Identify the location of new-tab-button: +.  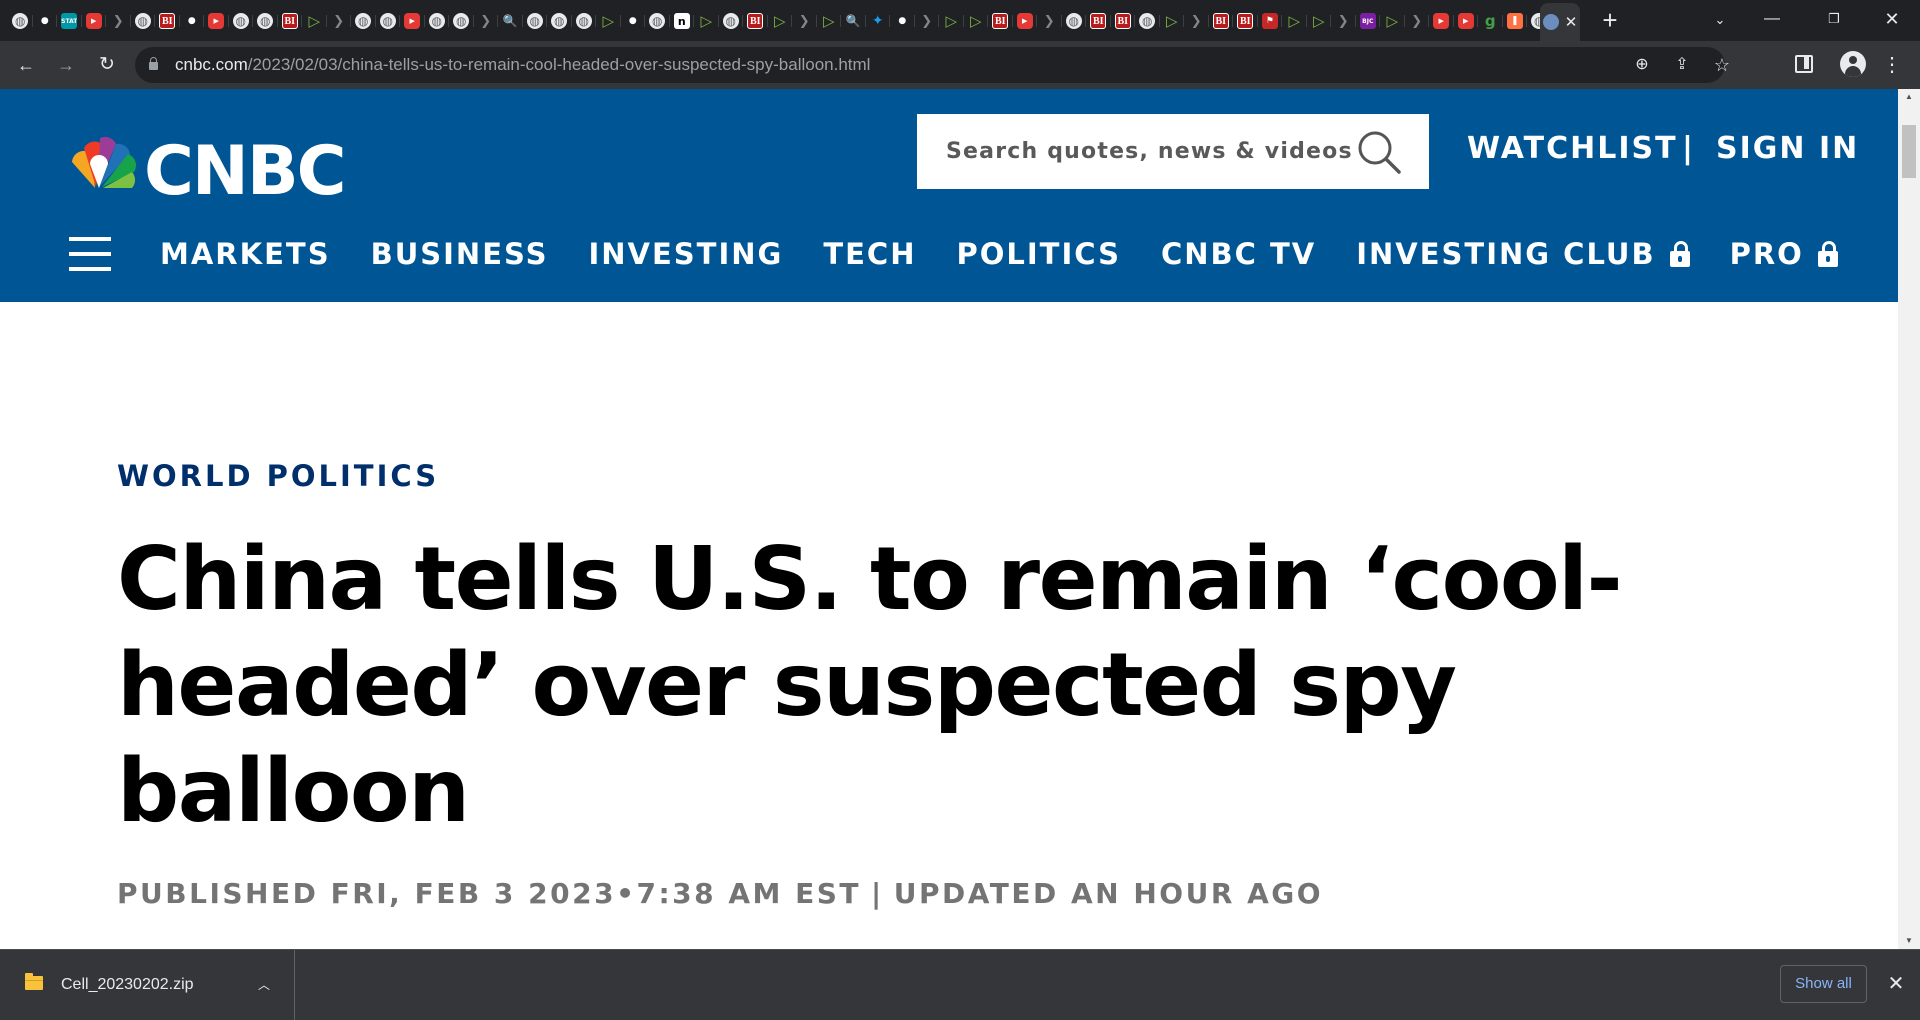
(1610, 20).